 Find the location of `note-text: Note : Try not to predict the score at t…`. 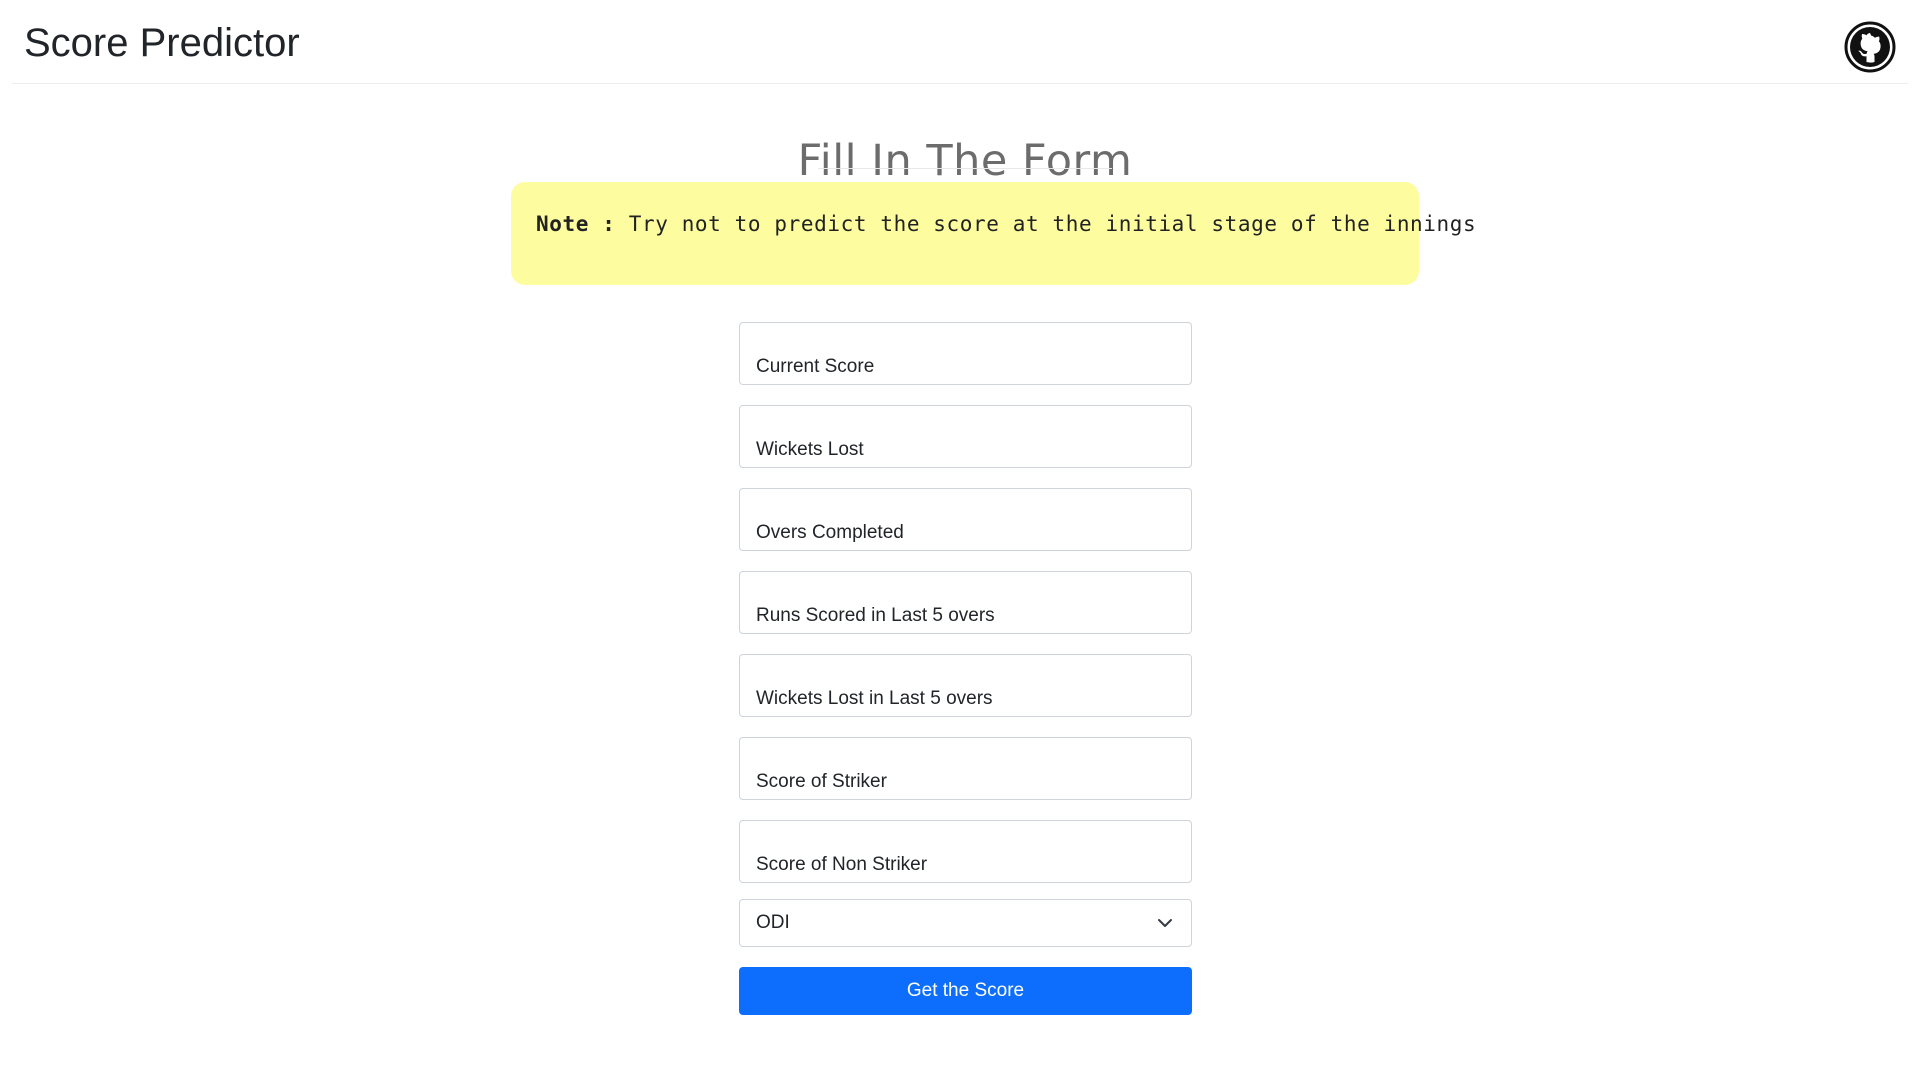

note-text: Note : Try not to predict the score at t… is located at coordinates (1006, 224).